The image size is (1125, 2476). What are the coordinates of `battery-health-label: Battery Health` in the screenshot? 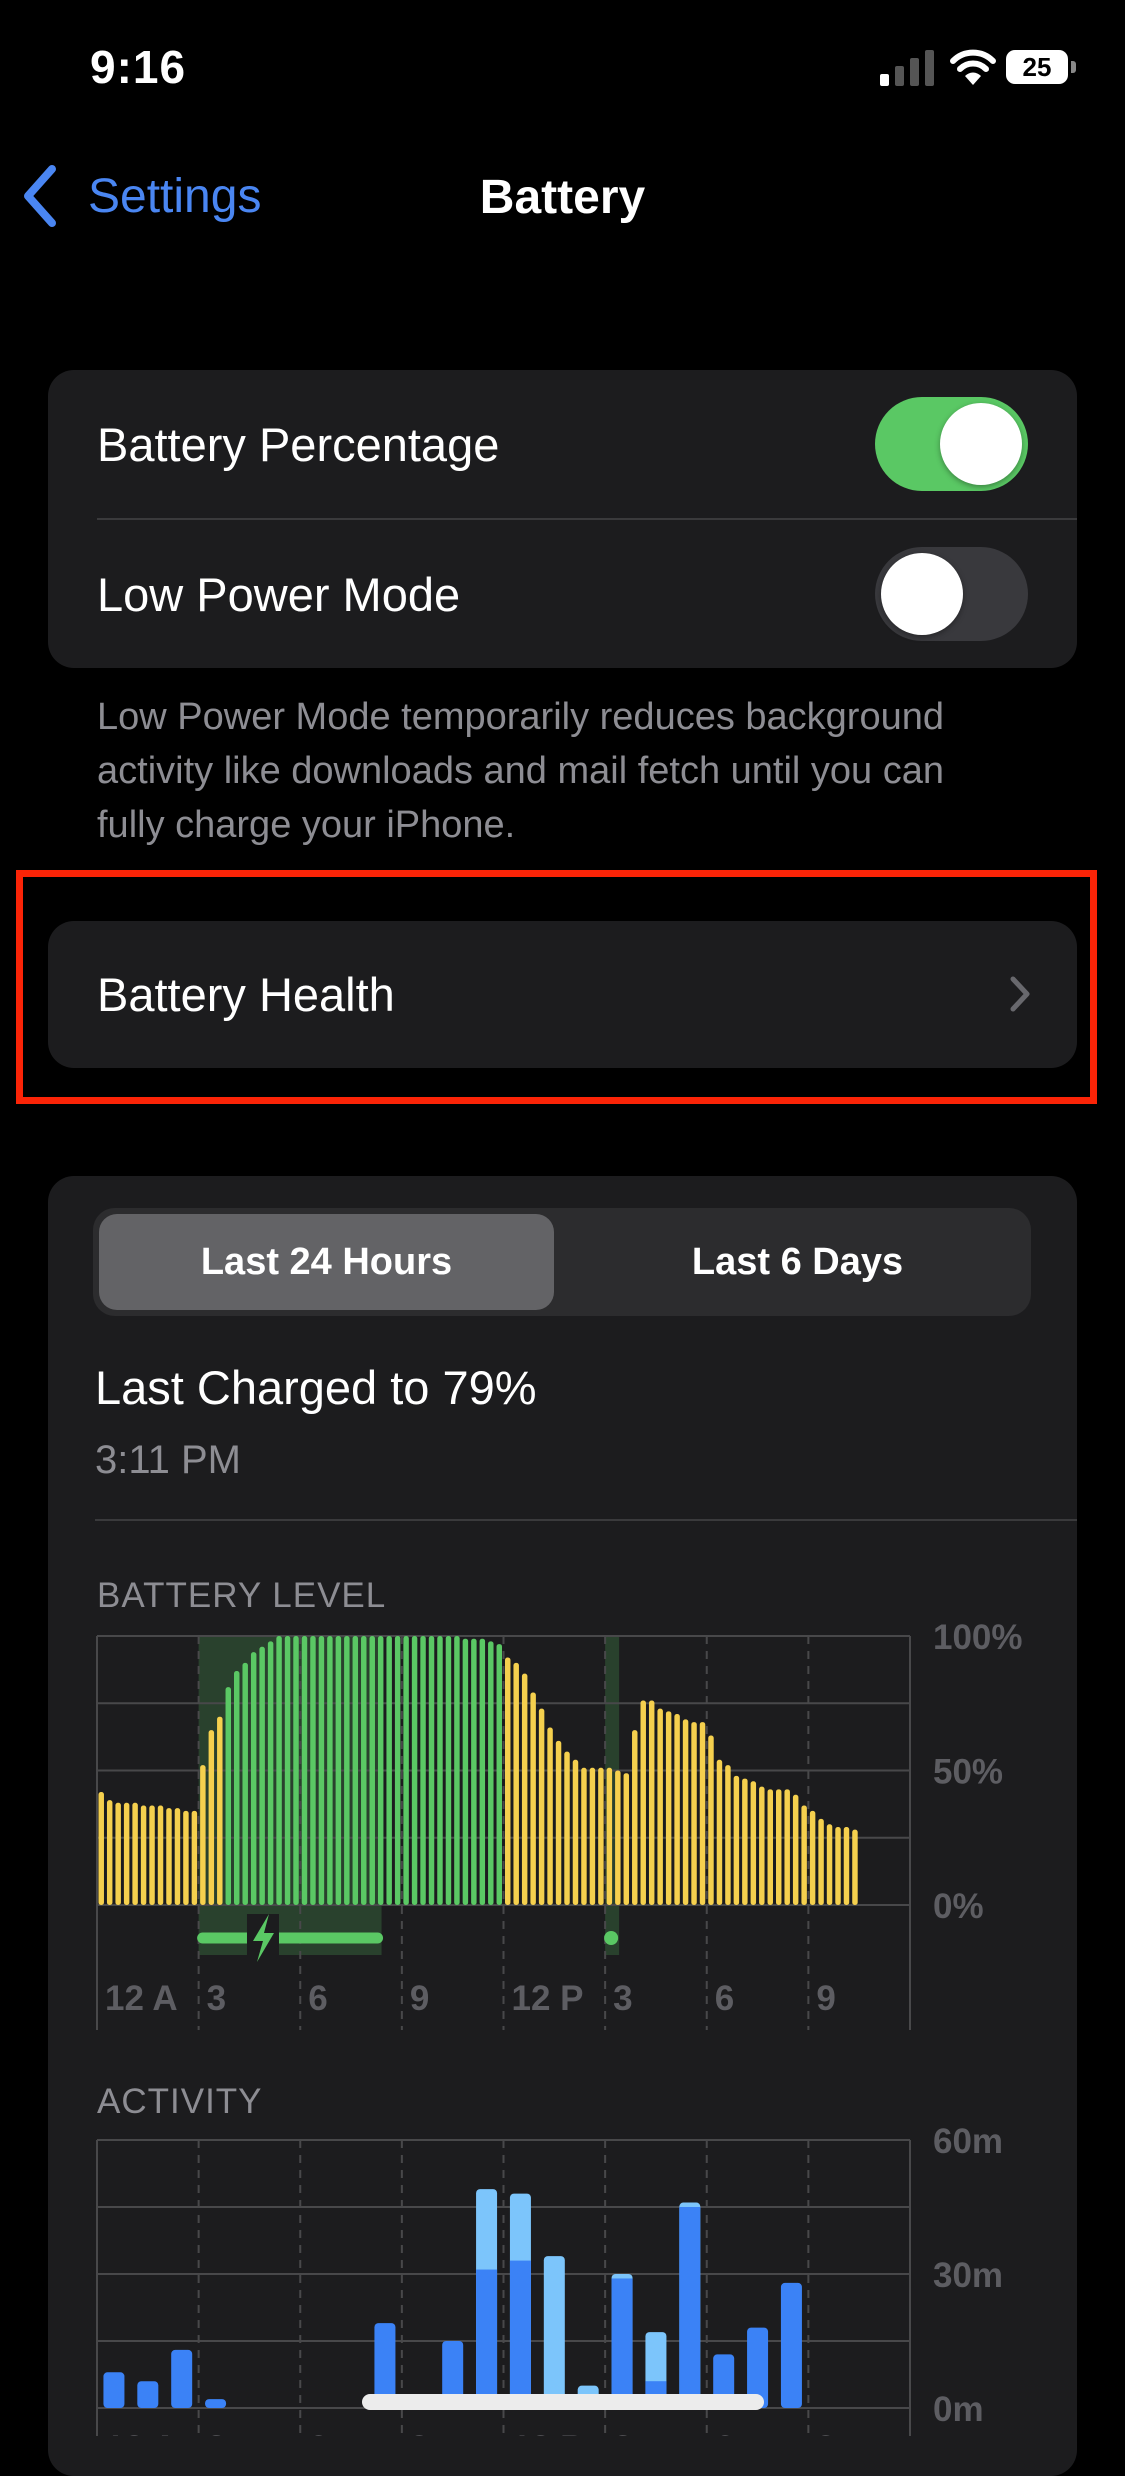 It's located at (246, 994).